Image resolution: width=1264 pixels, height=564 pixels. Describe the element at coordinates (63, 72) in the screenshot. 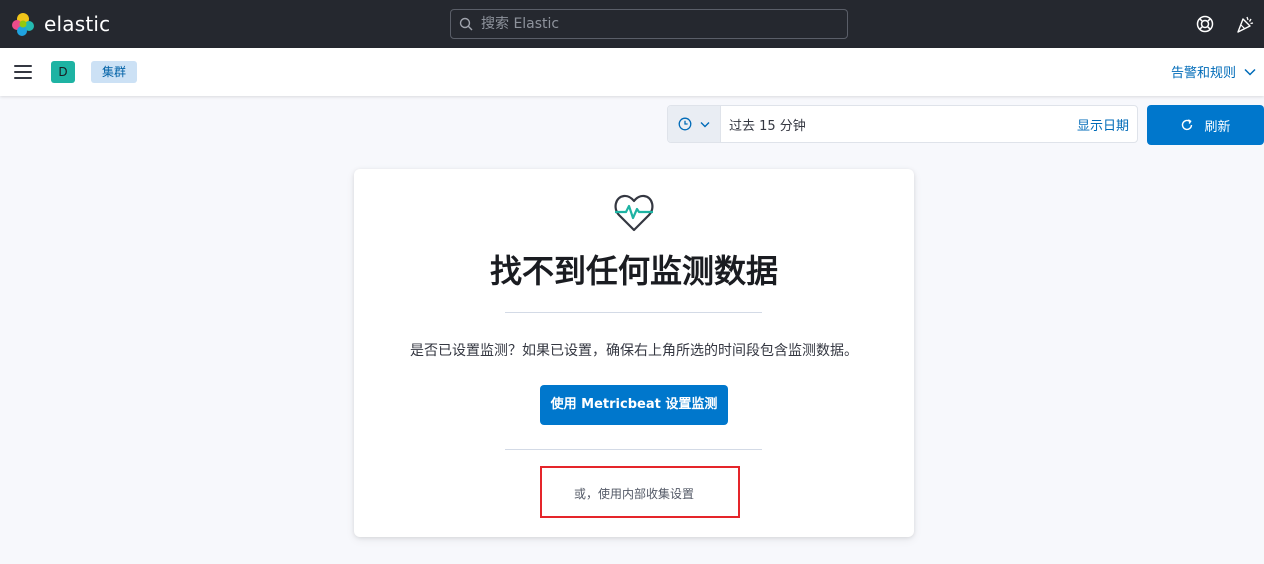

I see `space-avatar: D` at that location.